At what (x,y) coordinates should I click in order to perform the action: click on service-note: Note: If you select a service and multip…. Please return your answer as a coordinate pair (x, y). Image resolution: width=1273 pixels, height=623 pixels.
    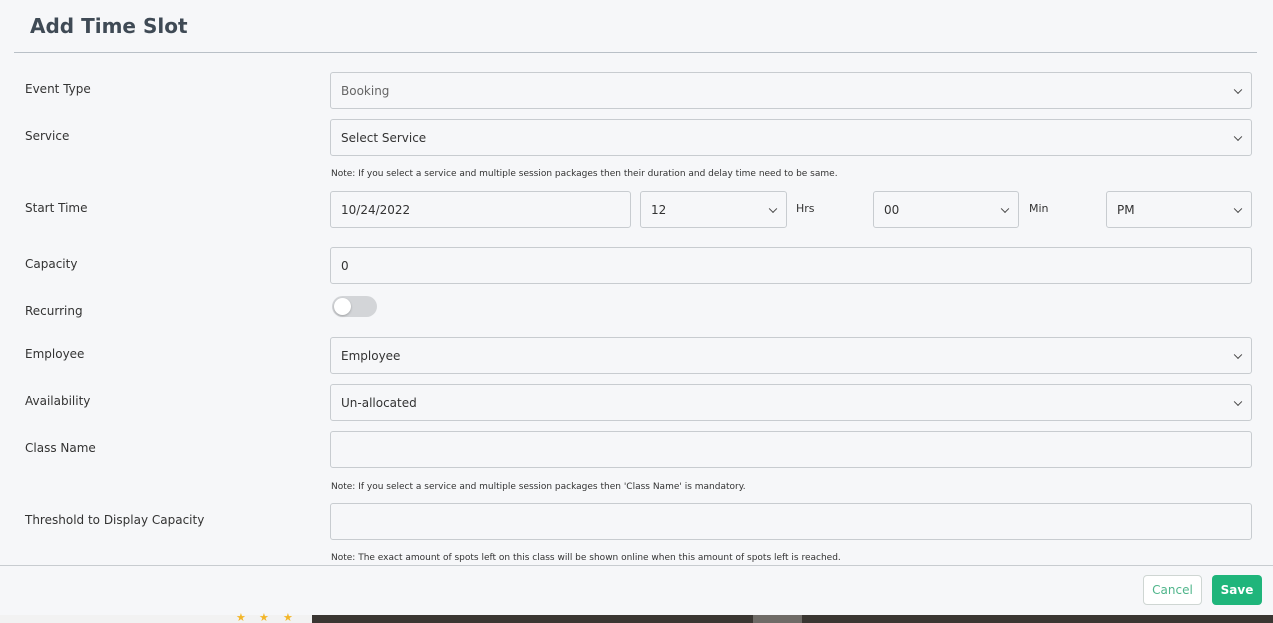
    Looking at the image, I should click on (584, 174).